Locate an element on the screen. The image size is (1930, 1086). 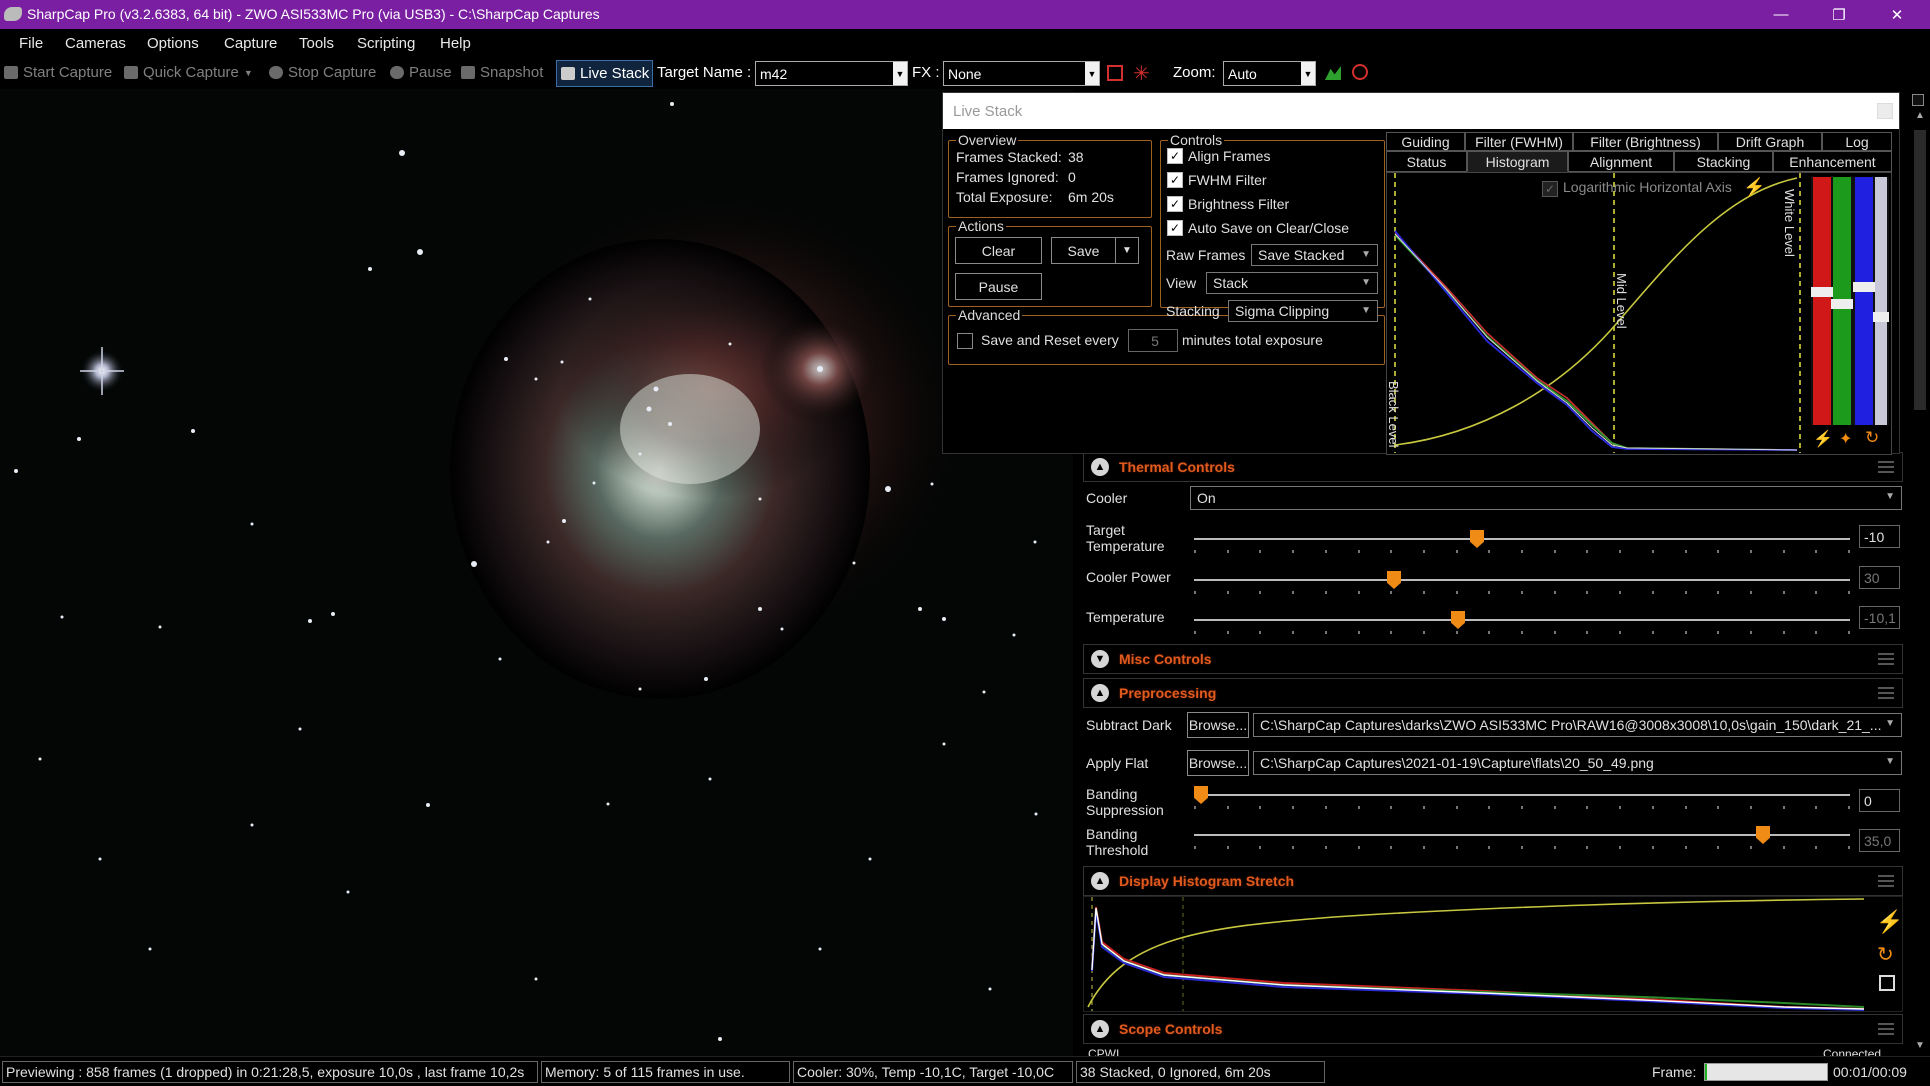
quick-capture-button: Quick Capture ▼ is located at coordinates (188, 72).